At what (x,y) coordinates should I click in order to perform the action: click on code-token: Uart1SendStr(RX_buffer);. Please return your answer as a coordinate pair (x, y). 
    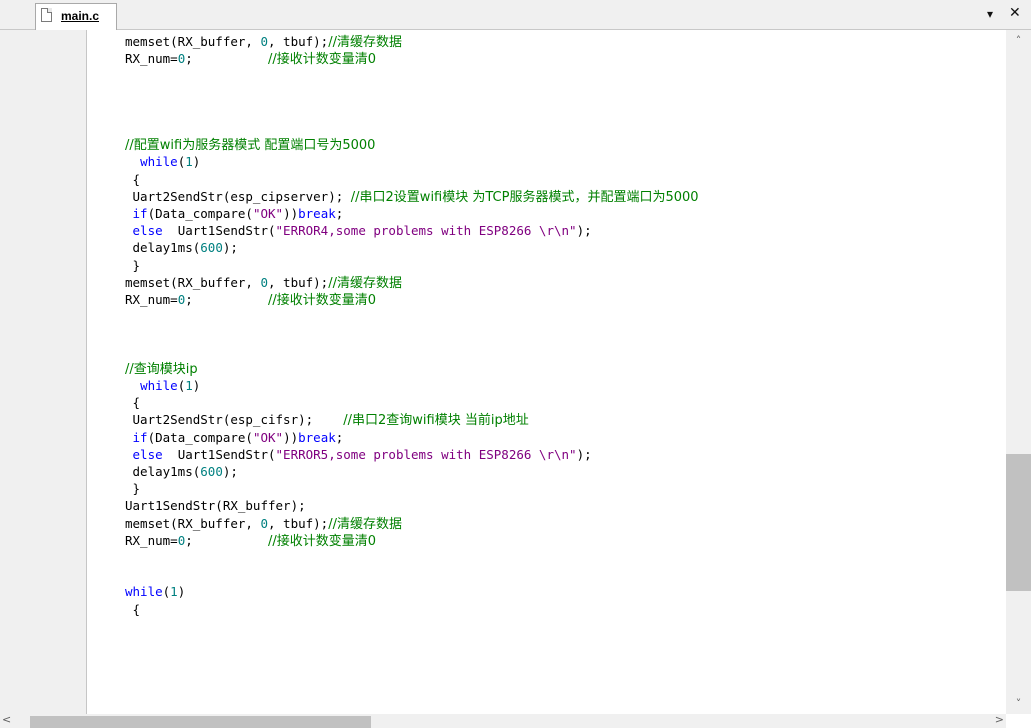
    Looking at the image, I should click on (215, 506).